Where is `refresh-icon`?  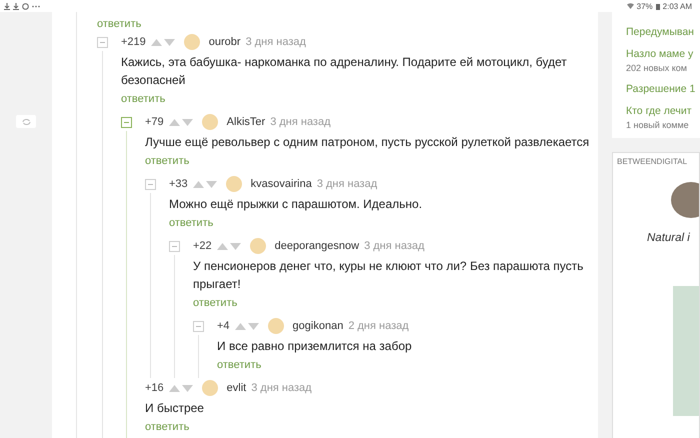
refresh-icon is located at coordinates (26, 122).